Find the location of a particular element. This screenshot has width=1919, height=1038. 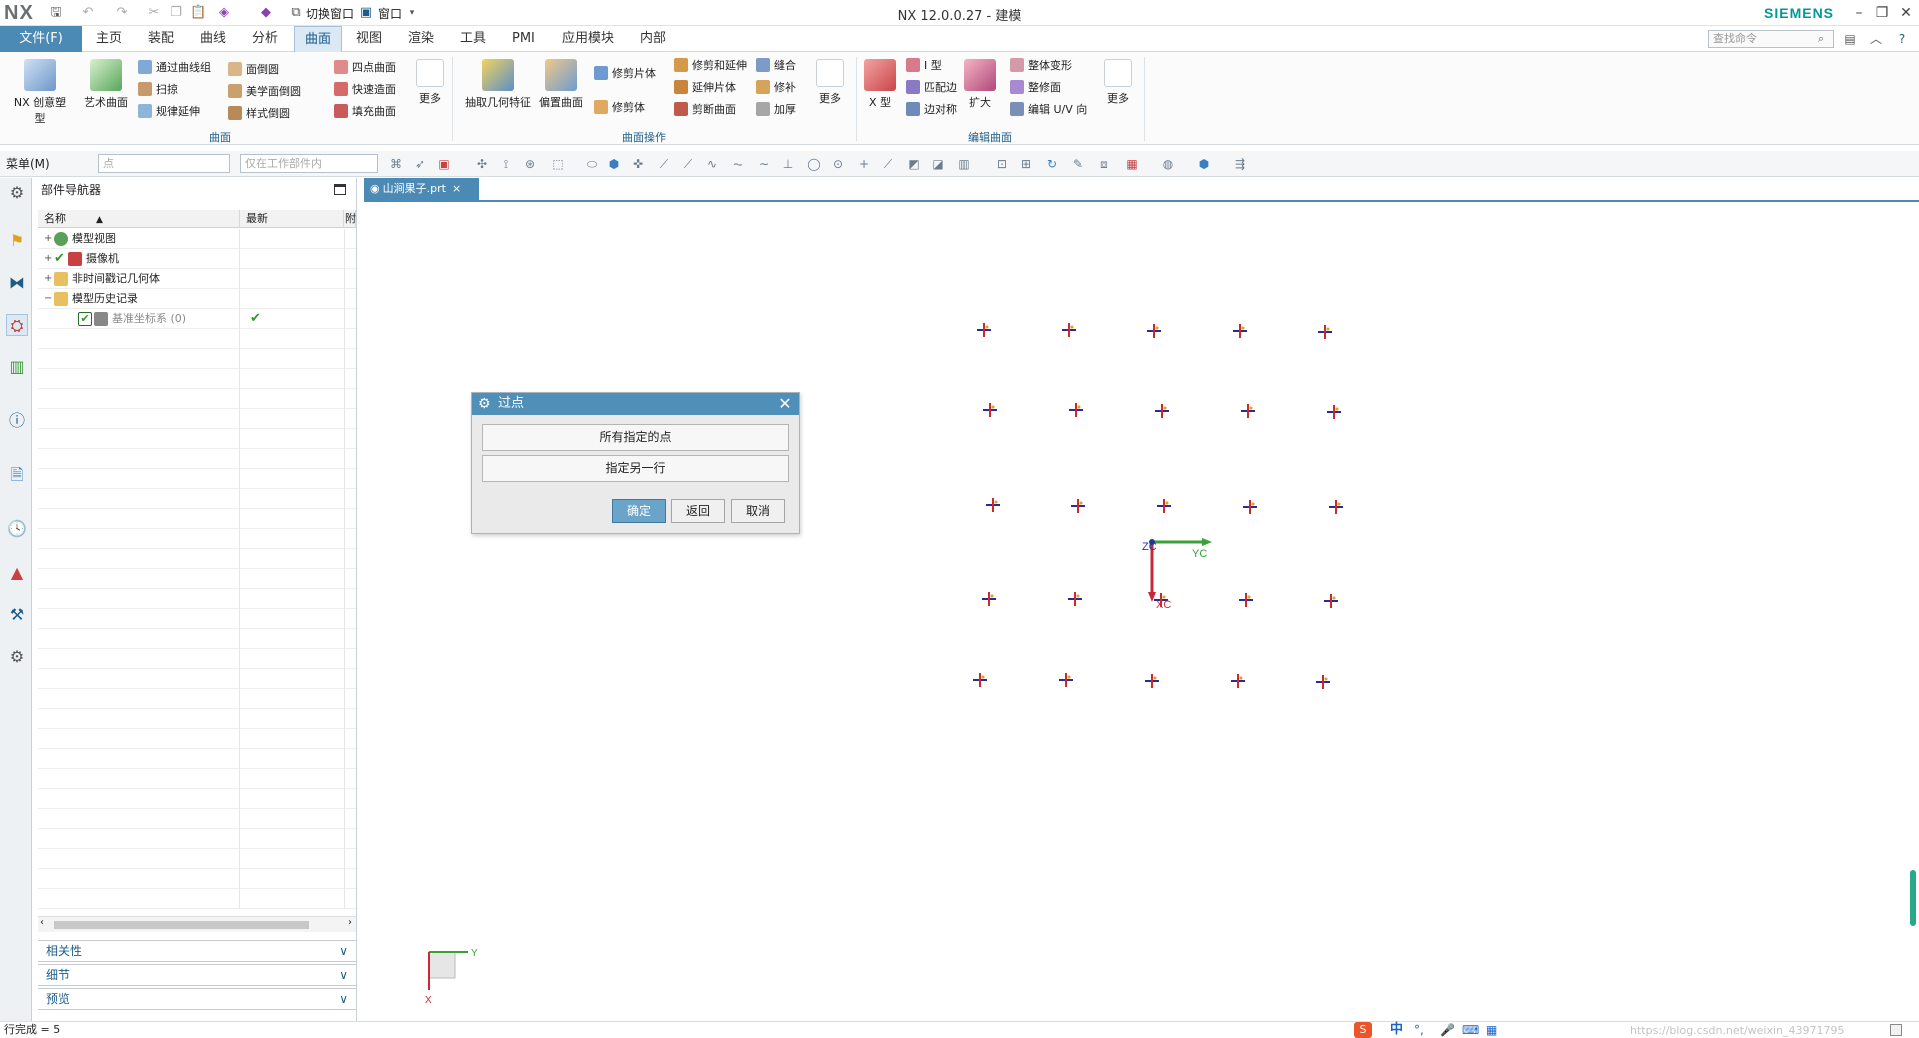

dialog-title-bar: 过点 is located at coordinates (635, 404).